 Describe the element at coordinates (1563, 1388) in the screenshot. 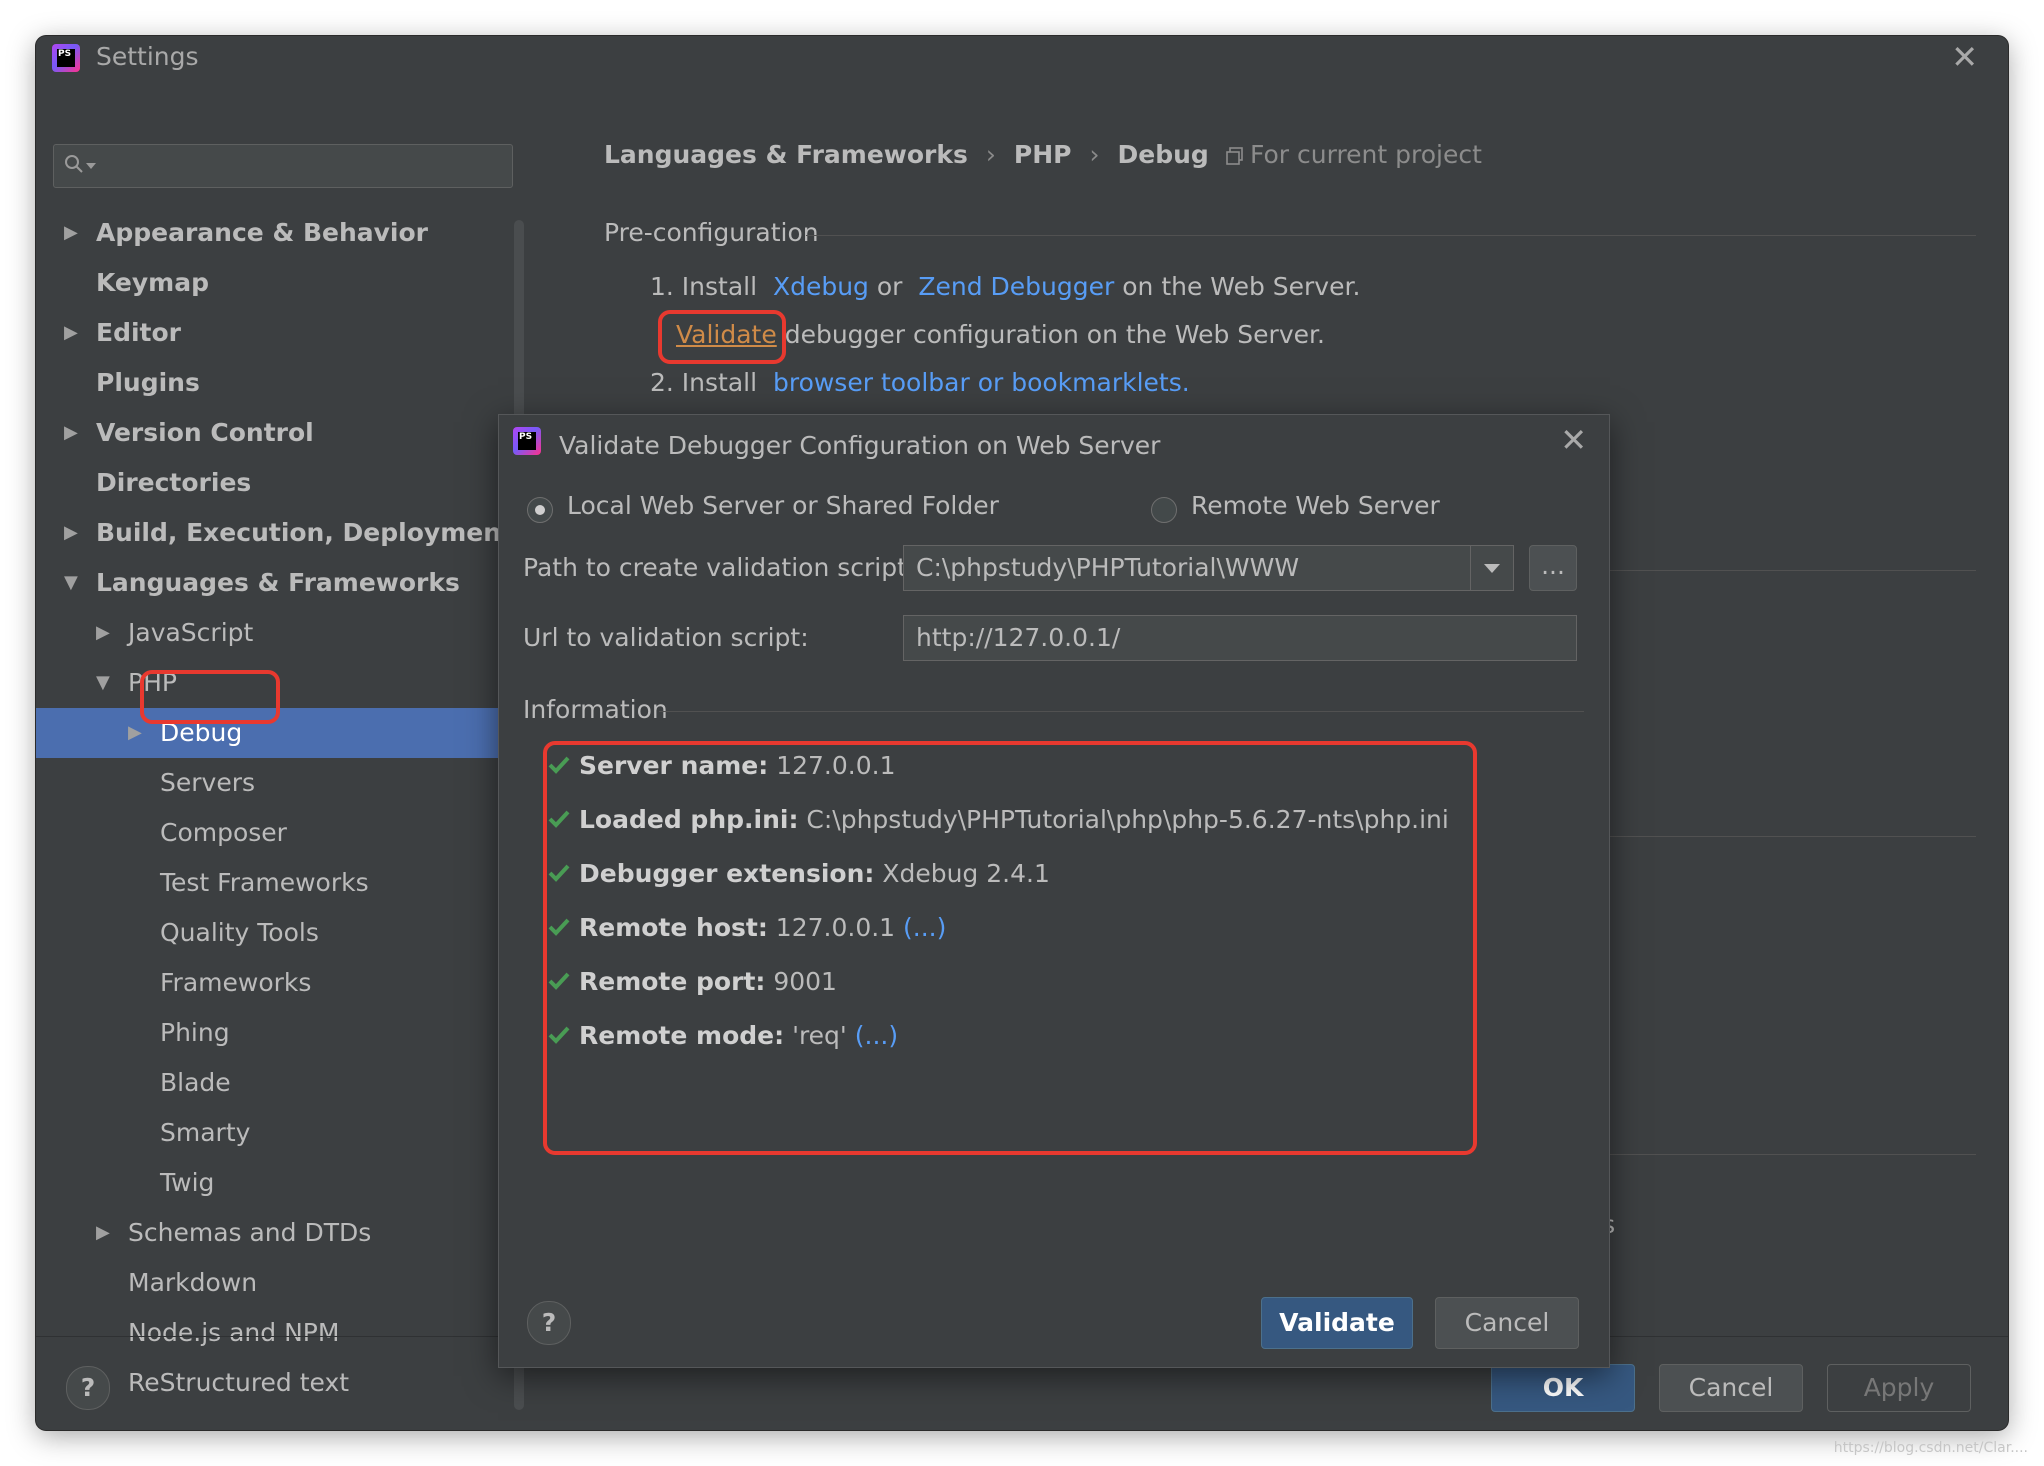

I see `ok-button: OK` at that location.